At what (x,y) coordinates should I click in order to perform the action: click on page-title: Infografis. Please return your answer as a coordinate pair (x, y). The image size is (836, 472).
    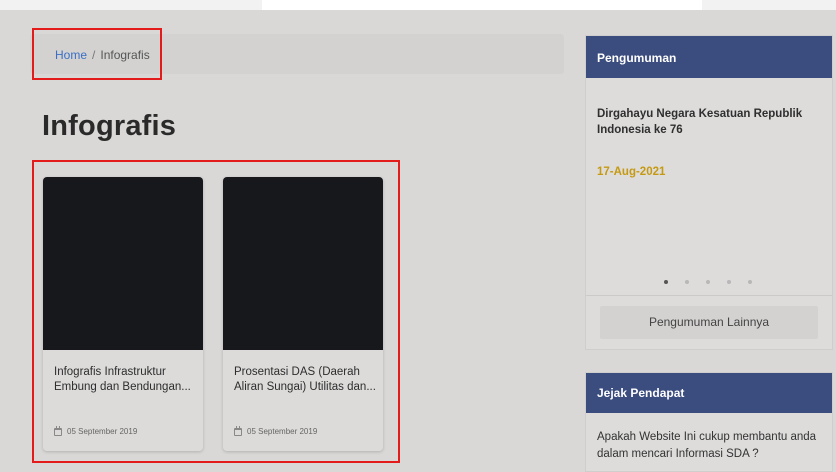
    Looking at the image, I should click on (109, 126).